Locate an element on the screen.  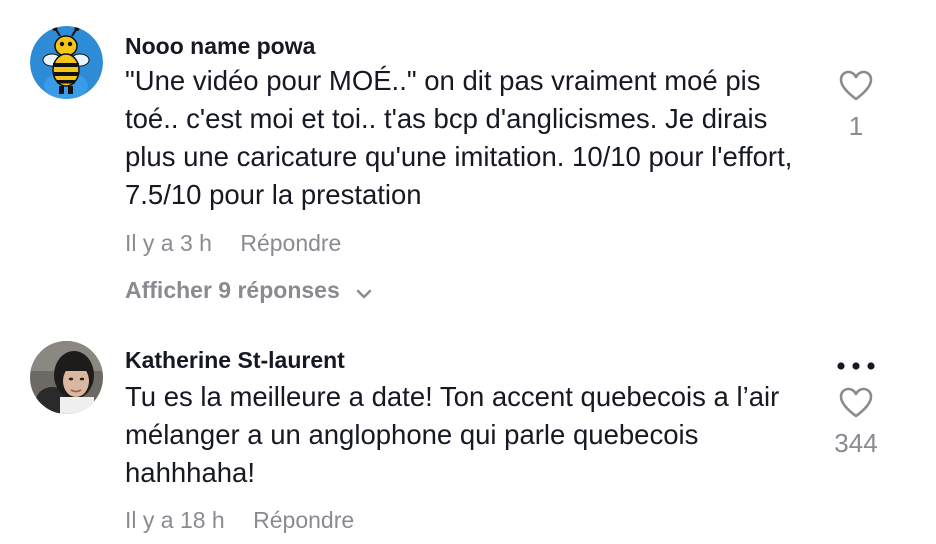
more-dots-icon is located at coordinates (856, 367).